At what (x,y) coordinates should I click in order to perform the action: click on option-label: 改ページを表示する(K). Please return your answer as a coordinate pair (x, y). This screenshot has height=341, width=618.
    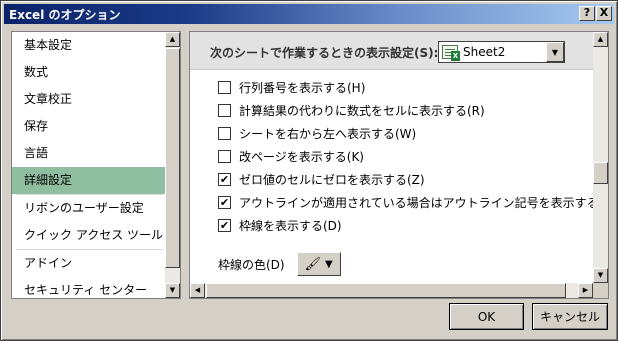
    Looking at the image, I should click on (301, 156).